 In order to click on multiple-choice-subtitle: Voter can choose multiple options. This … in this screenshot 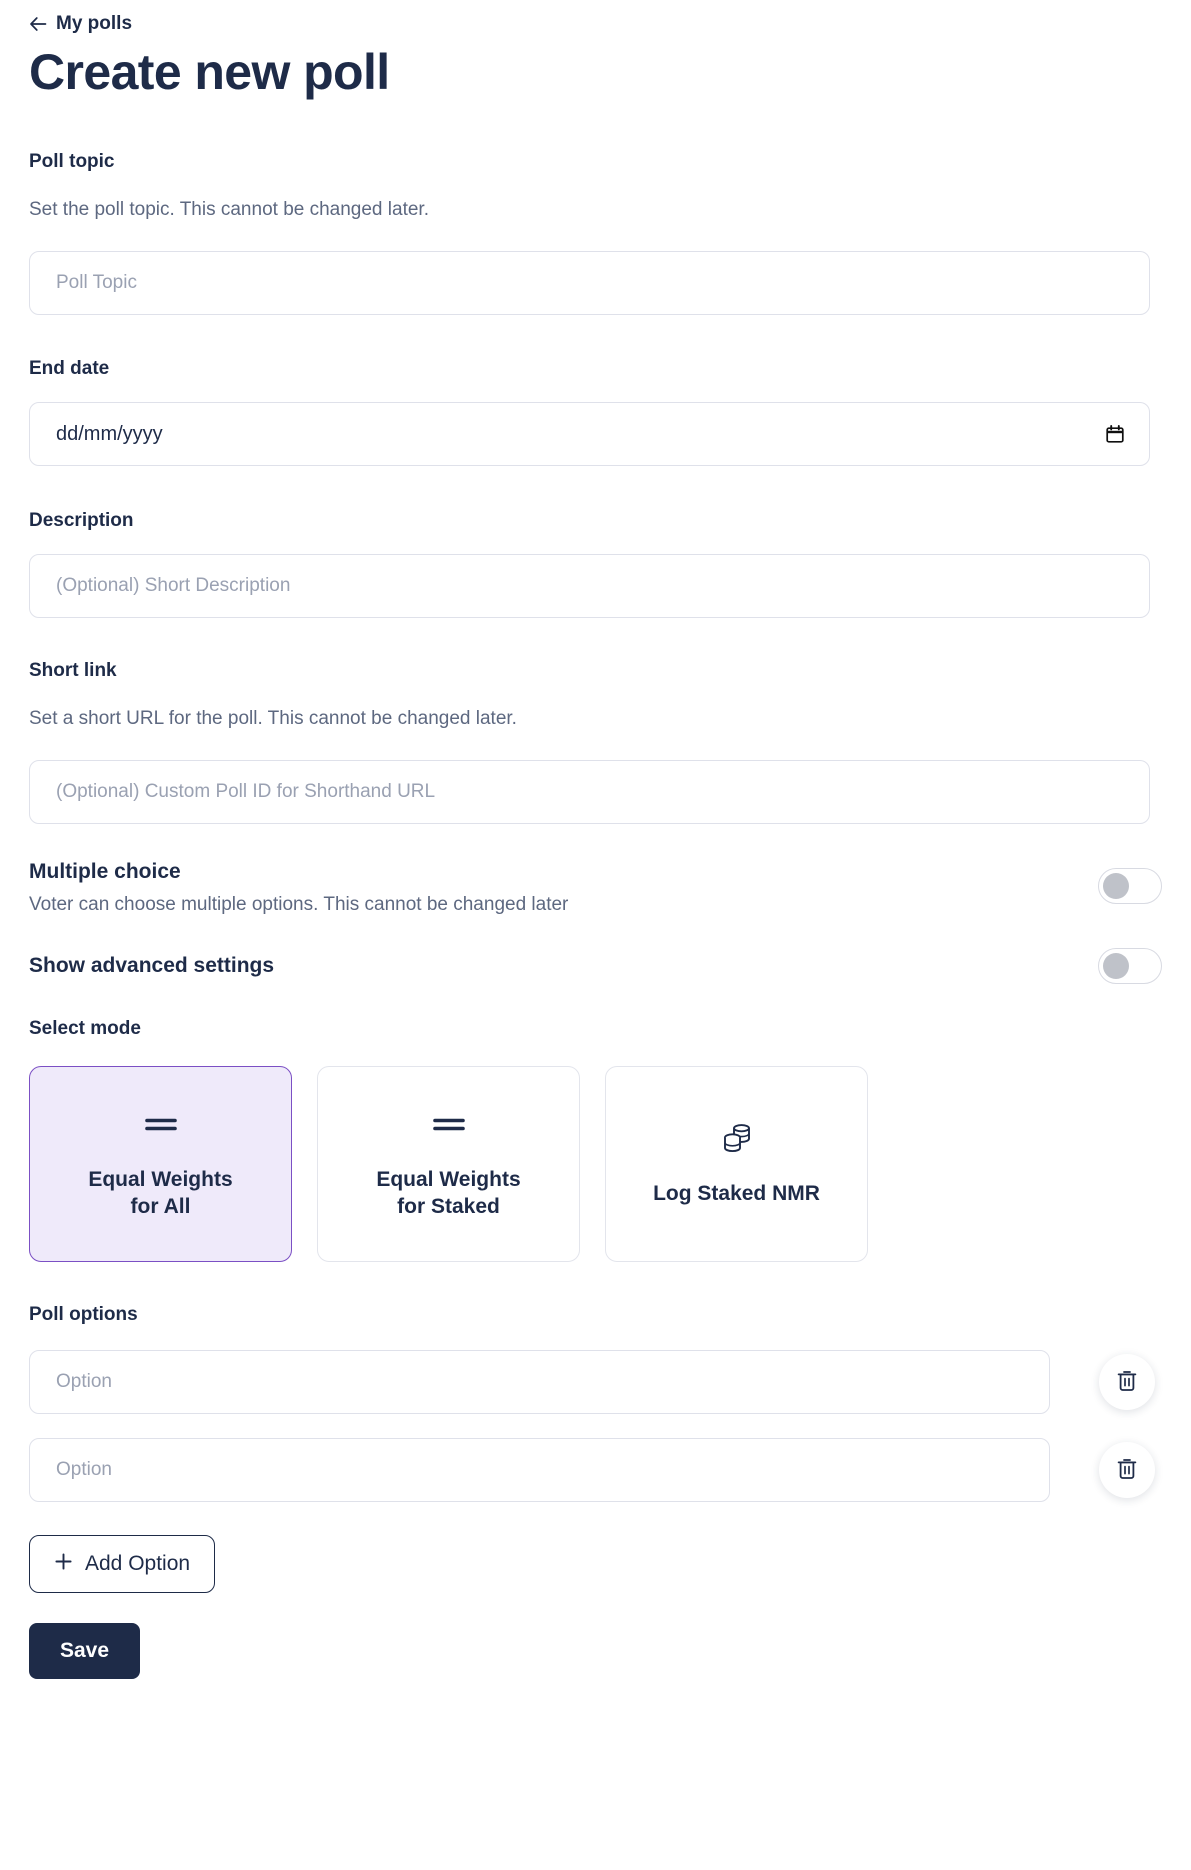, I will do `click(299, 904)`.